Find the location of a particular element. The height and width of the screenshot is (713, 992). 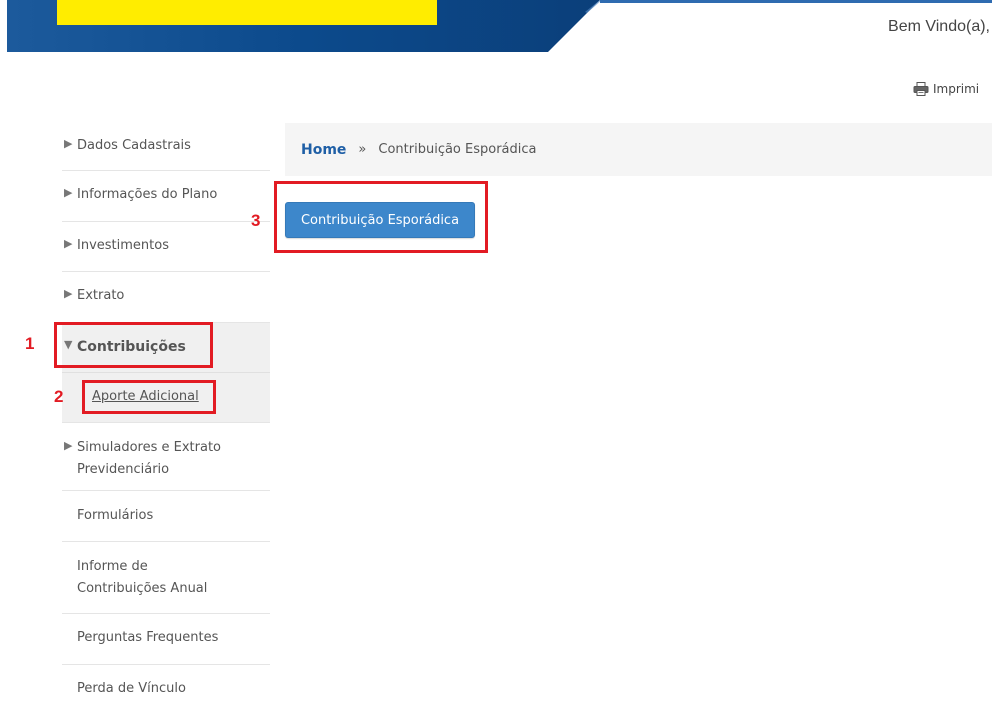

sidebar-item-label: Simuladores e Extrato Previdenciário is located at coordinates (149, 459).